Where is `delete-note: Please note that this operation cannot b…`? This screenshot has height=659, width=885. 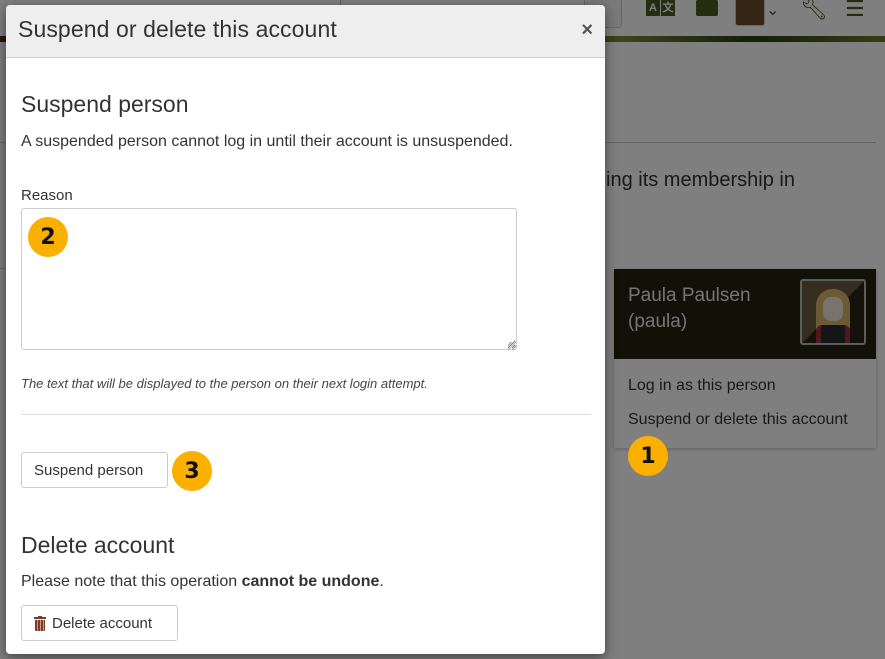
delete-note: Please note that this operation cannot b… is located at coordinates (202, 582).